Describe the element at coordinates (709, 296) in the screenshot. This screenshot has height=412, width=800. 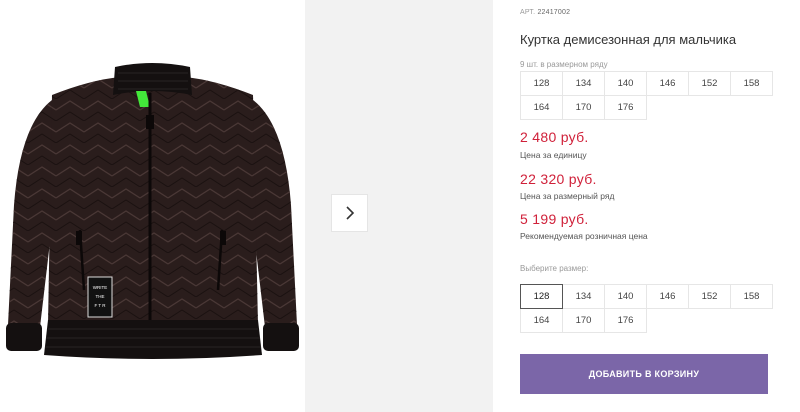
I see `size-option-152: 152` at that location.